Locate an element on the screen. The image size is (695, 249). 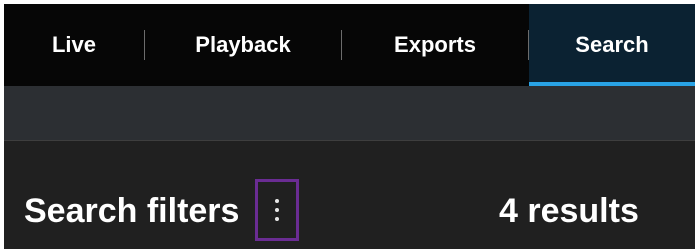
more-options-button is located at coordinates (277, 210).